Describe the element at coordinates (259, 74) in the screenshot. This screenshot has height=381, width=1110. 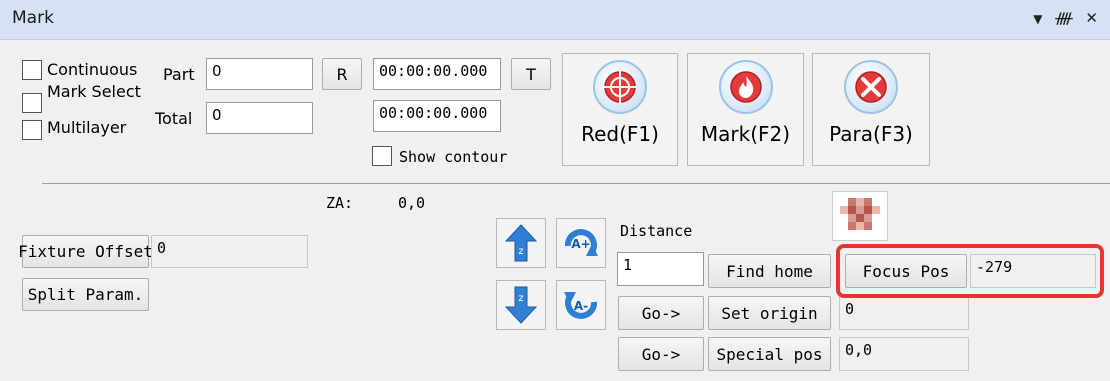
I see `part-field: 0` at that location.